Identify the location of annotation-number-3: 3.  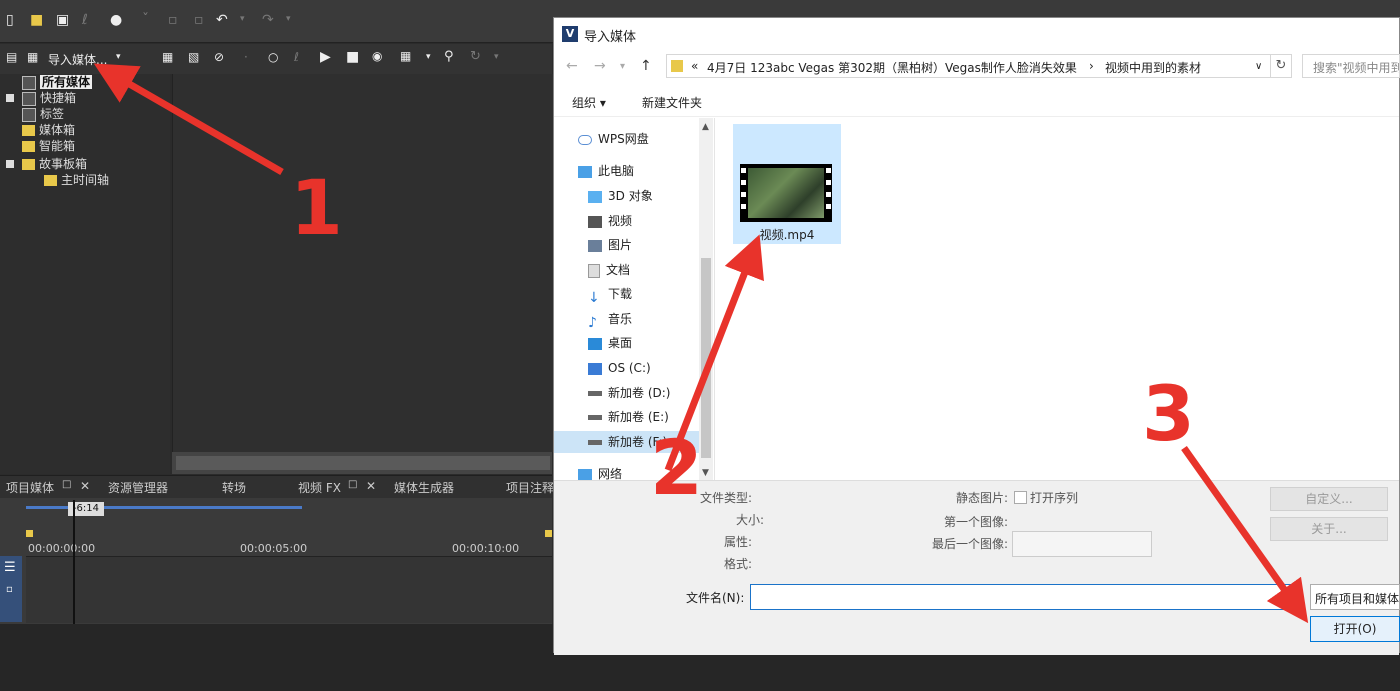
(1168, 413).